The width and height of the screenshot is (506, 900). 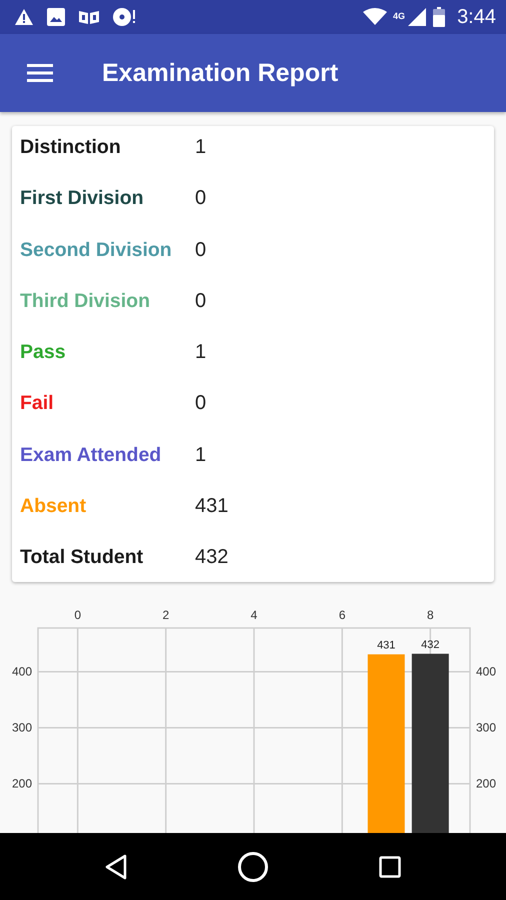 I want to click on back-icon, so click(x=116, y=867).